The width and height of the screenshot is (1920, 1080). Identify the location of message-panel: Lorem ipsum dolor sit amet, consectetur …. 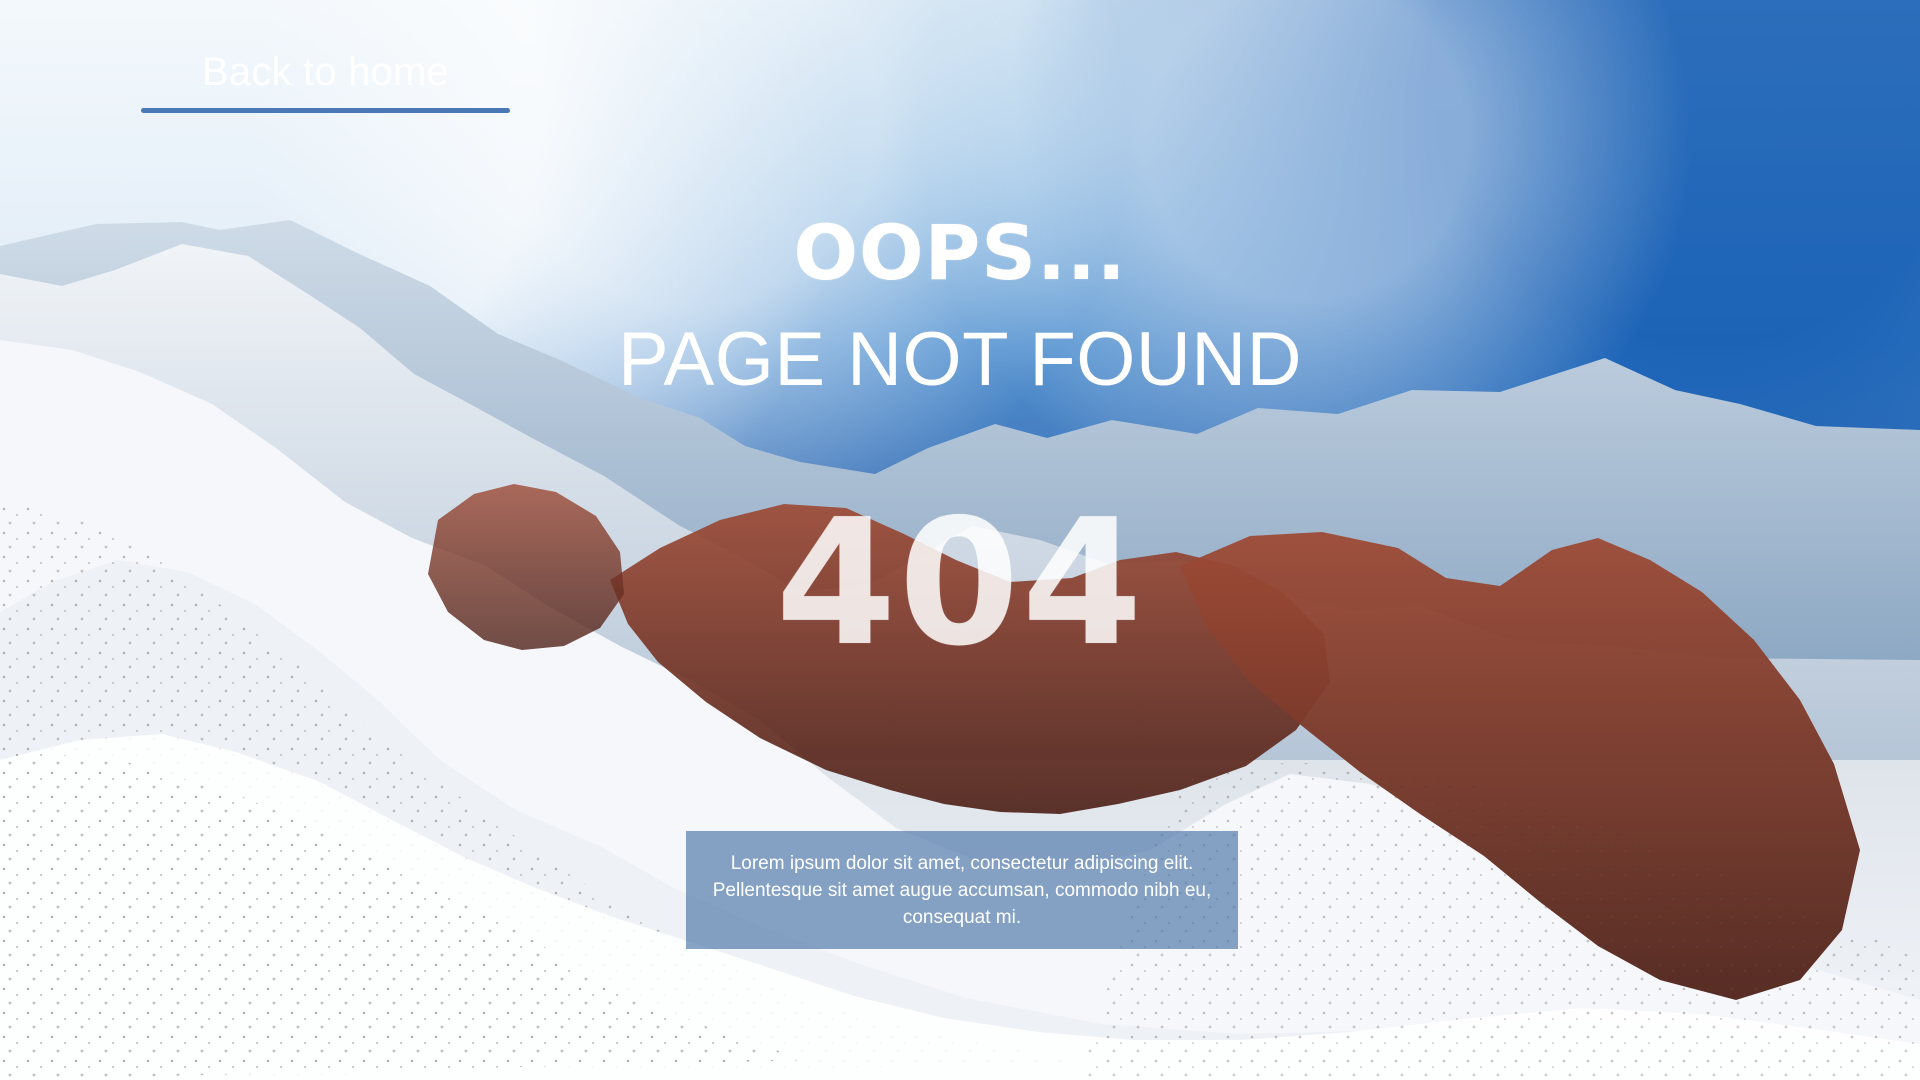
(962, 890).